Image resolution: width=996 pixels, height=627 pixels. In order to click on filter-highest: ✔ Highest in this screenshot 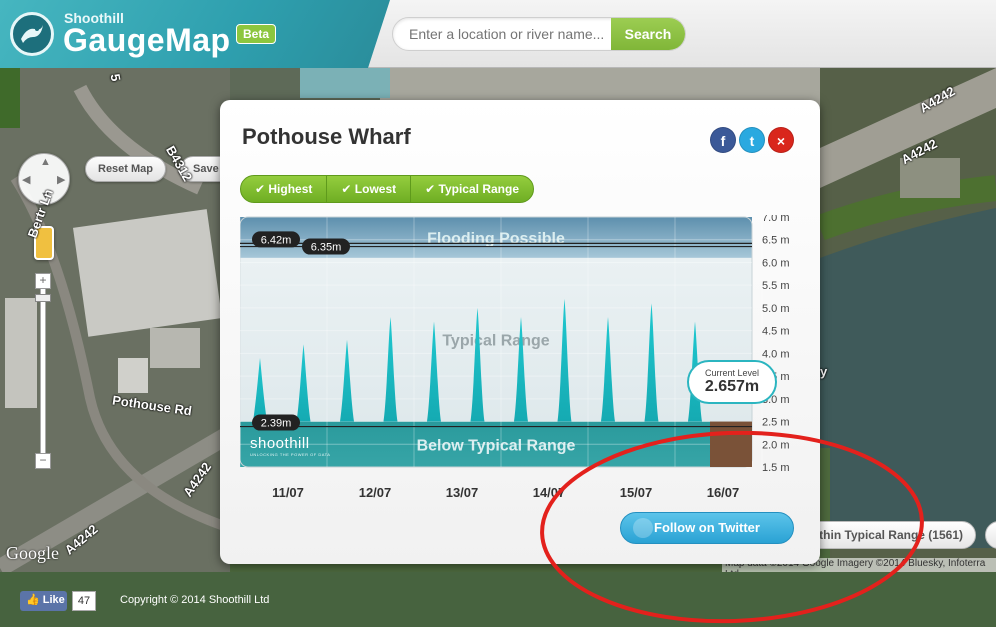, I will do `click(284, 189)`.